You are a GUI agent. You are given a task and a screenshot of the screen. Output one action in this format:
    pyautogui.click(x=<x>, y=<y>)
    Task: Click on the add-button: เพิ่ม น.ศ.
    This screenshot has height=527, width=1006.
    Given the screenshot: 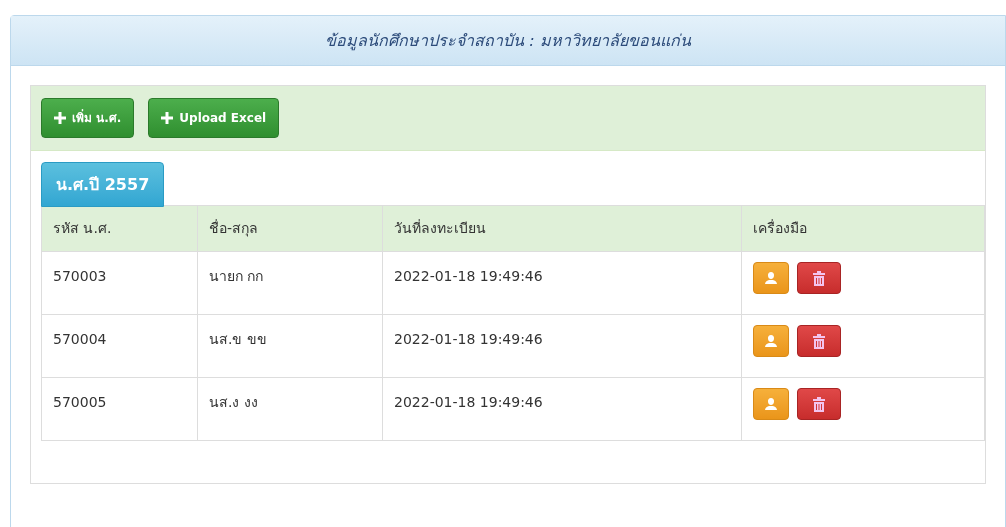 What is the action you would take?
    pyautogui.click(x=88, y=118)
    